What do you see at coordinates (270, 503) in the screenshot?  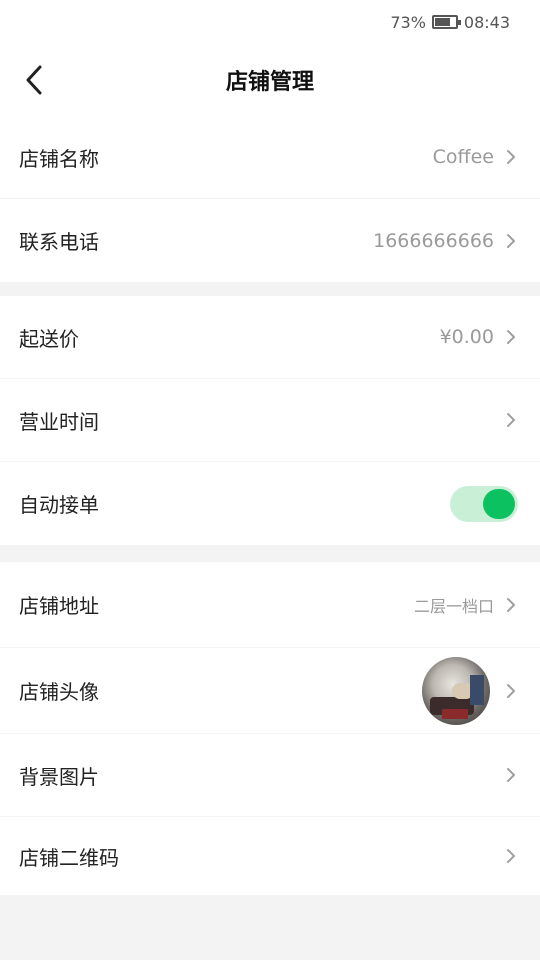 I see `row-auto-accept: 自动接单` at bounding box center [270, 503].